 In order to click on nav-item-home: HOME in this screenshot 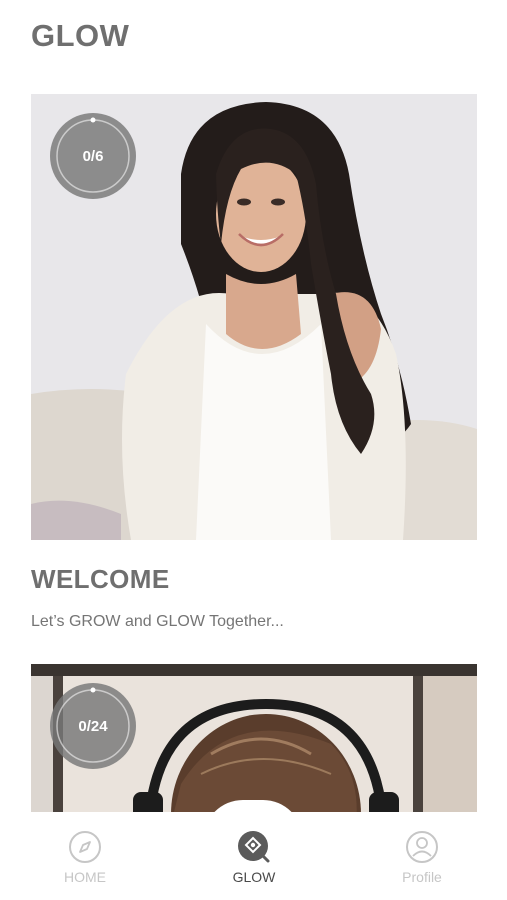, I will do `click(85, 857)`.